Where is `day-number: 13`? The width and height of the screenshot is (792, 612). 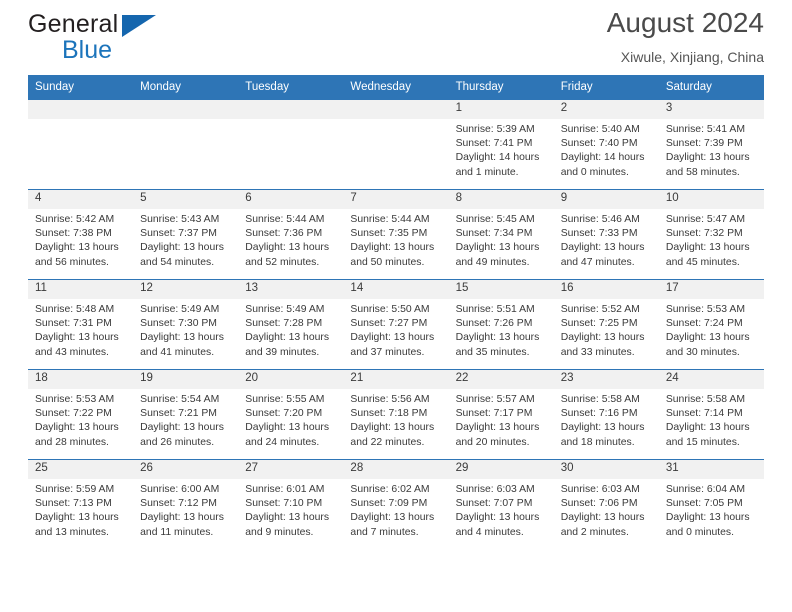 day-number: 13 is located at coordinates (291, 289).